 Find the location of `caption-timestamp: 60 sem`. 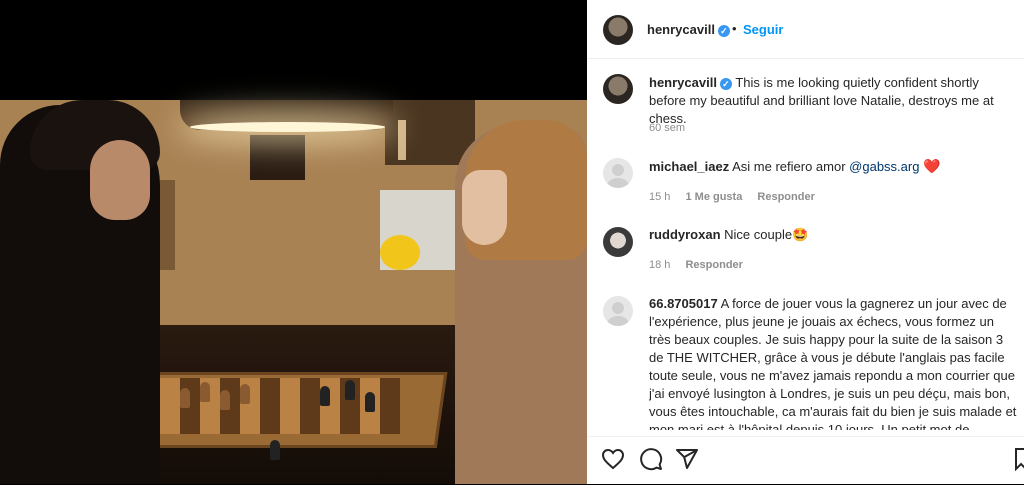

caption-timestamp: 60 sem is located at coordinates (667, 128).